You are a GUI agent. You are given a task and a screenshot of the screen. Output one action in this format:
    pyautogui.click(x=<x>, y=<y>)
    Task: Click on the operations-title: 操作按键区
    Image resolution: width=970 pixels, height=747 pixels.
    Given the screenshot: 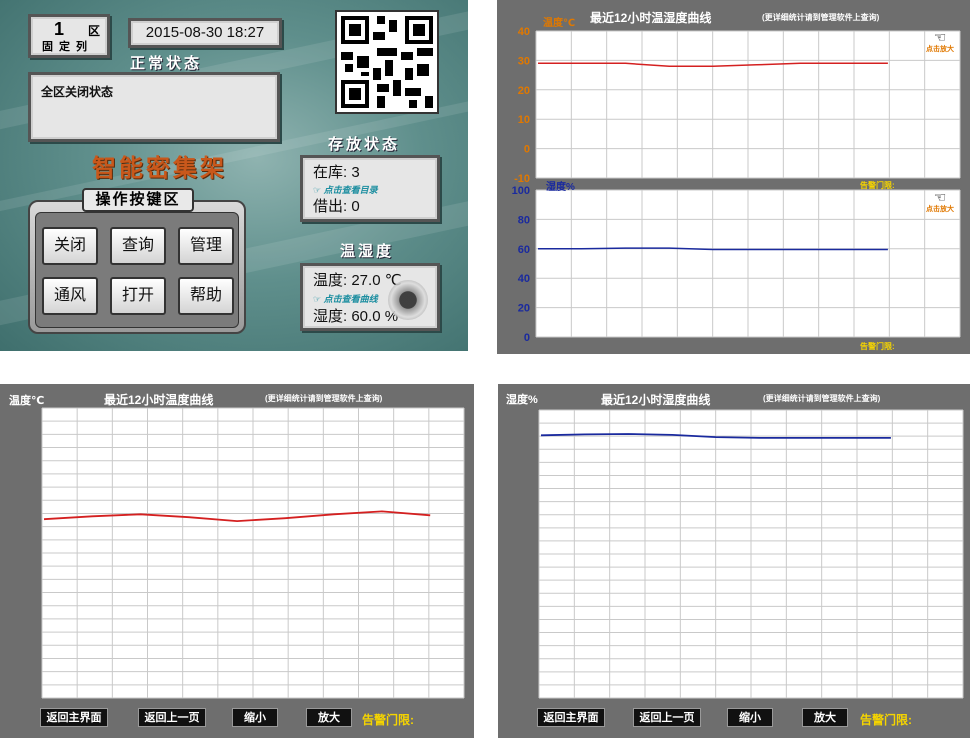 What is the action you would take?
    pyautogui.click(x=138, y=200)
    